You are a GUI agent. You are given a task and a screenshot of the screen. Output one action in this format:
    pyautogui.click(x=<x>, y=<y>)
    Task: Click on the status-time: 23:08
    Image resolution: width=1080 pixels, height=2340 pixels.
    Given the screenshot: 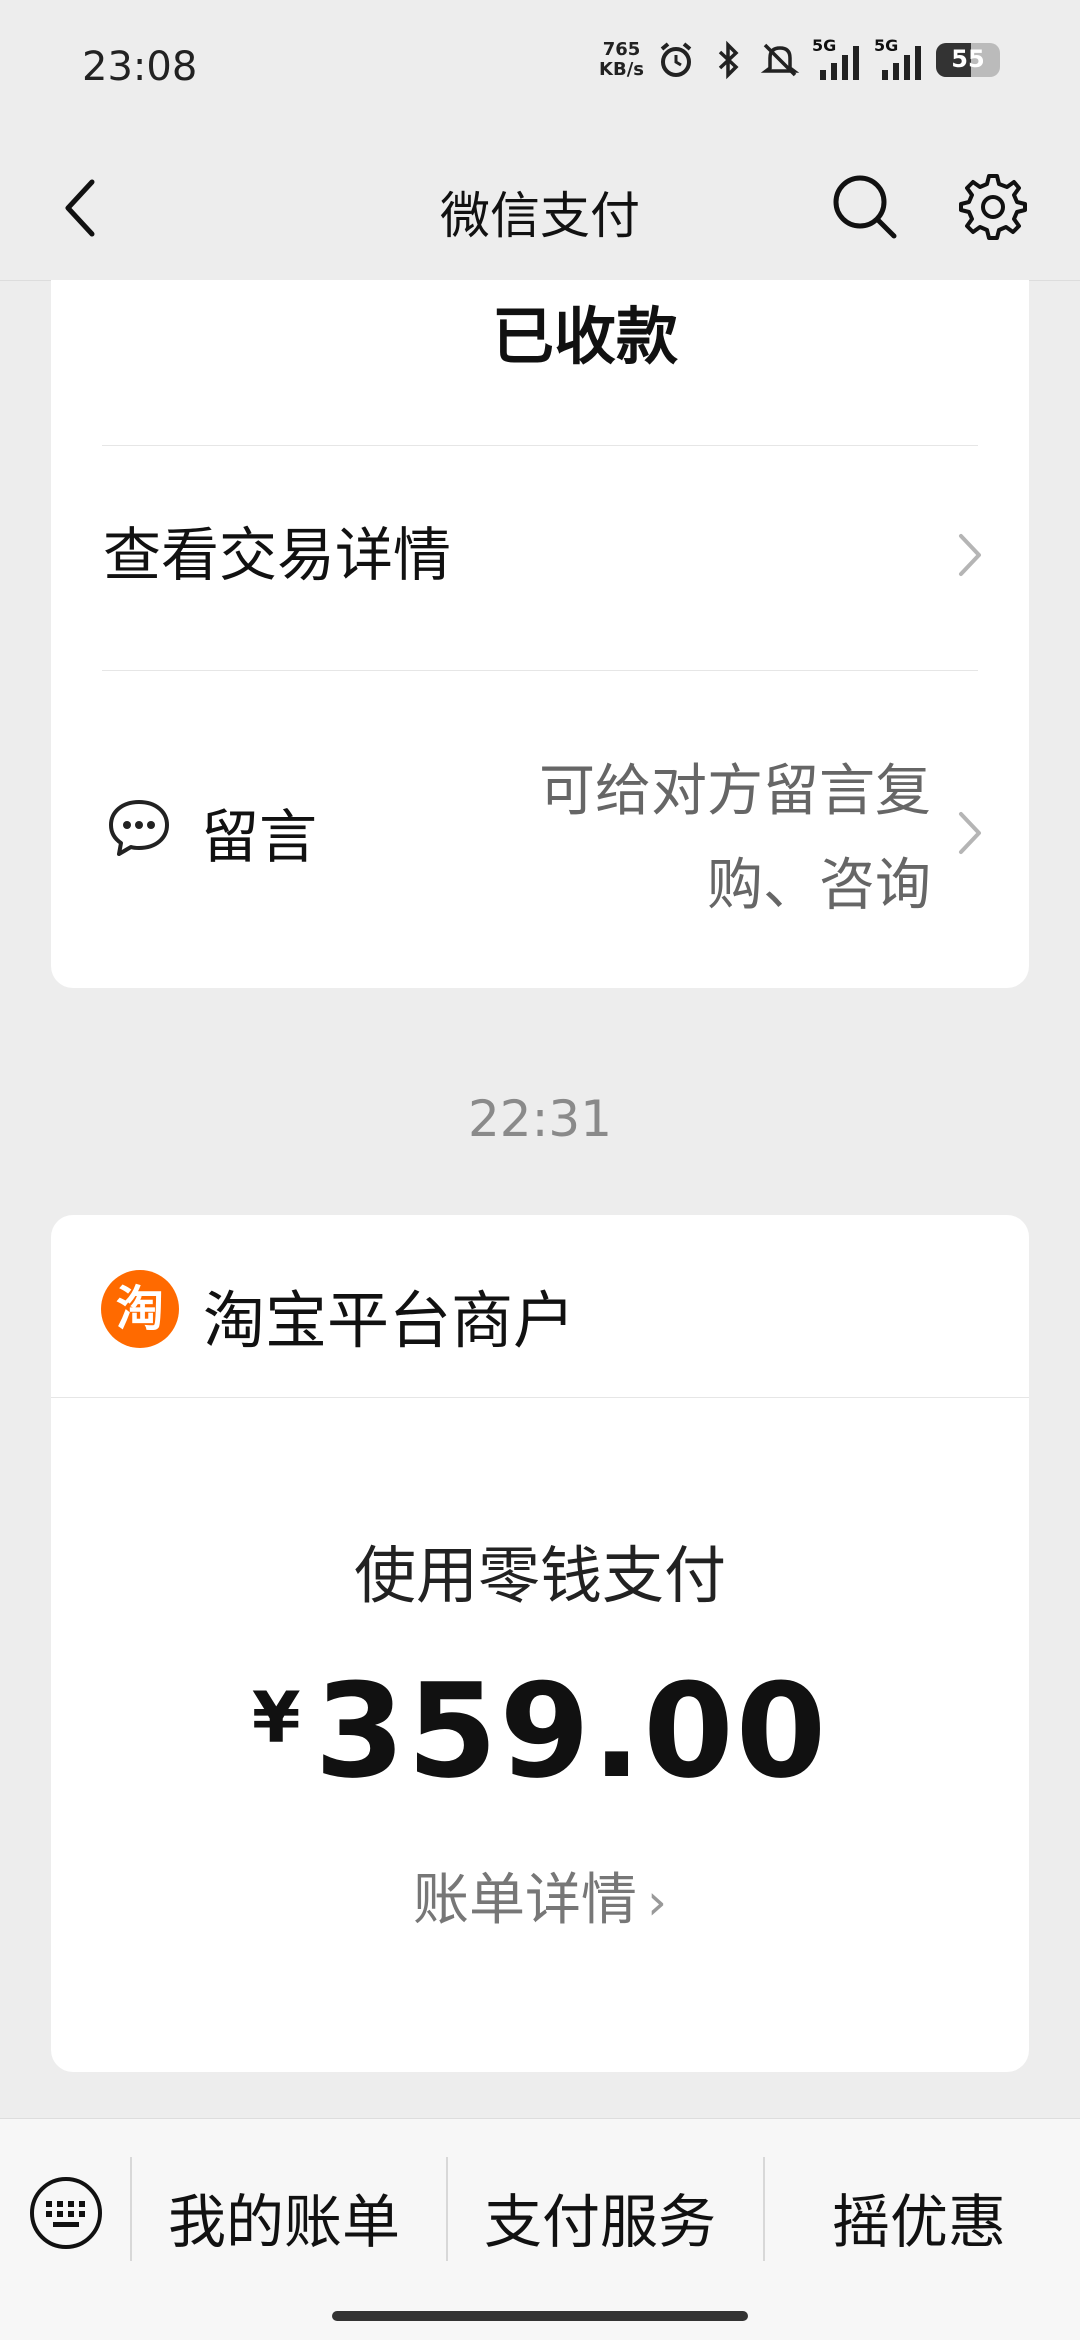 What is the action you would take?
    pyautogui.click(x=140, y=67)
    